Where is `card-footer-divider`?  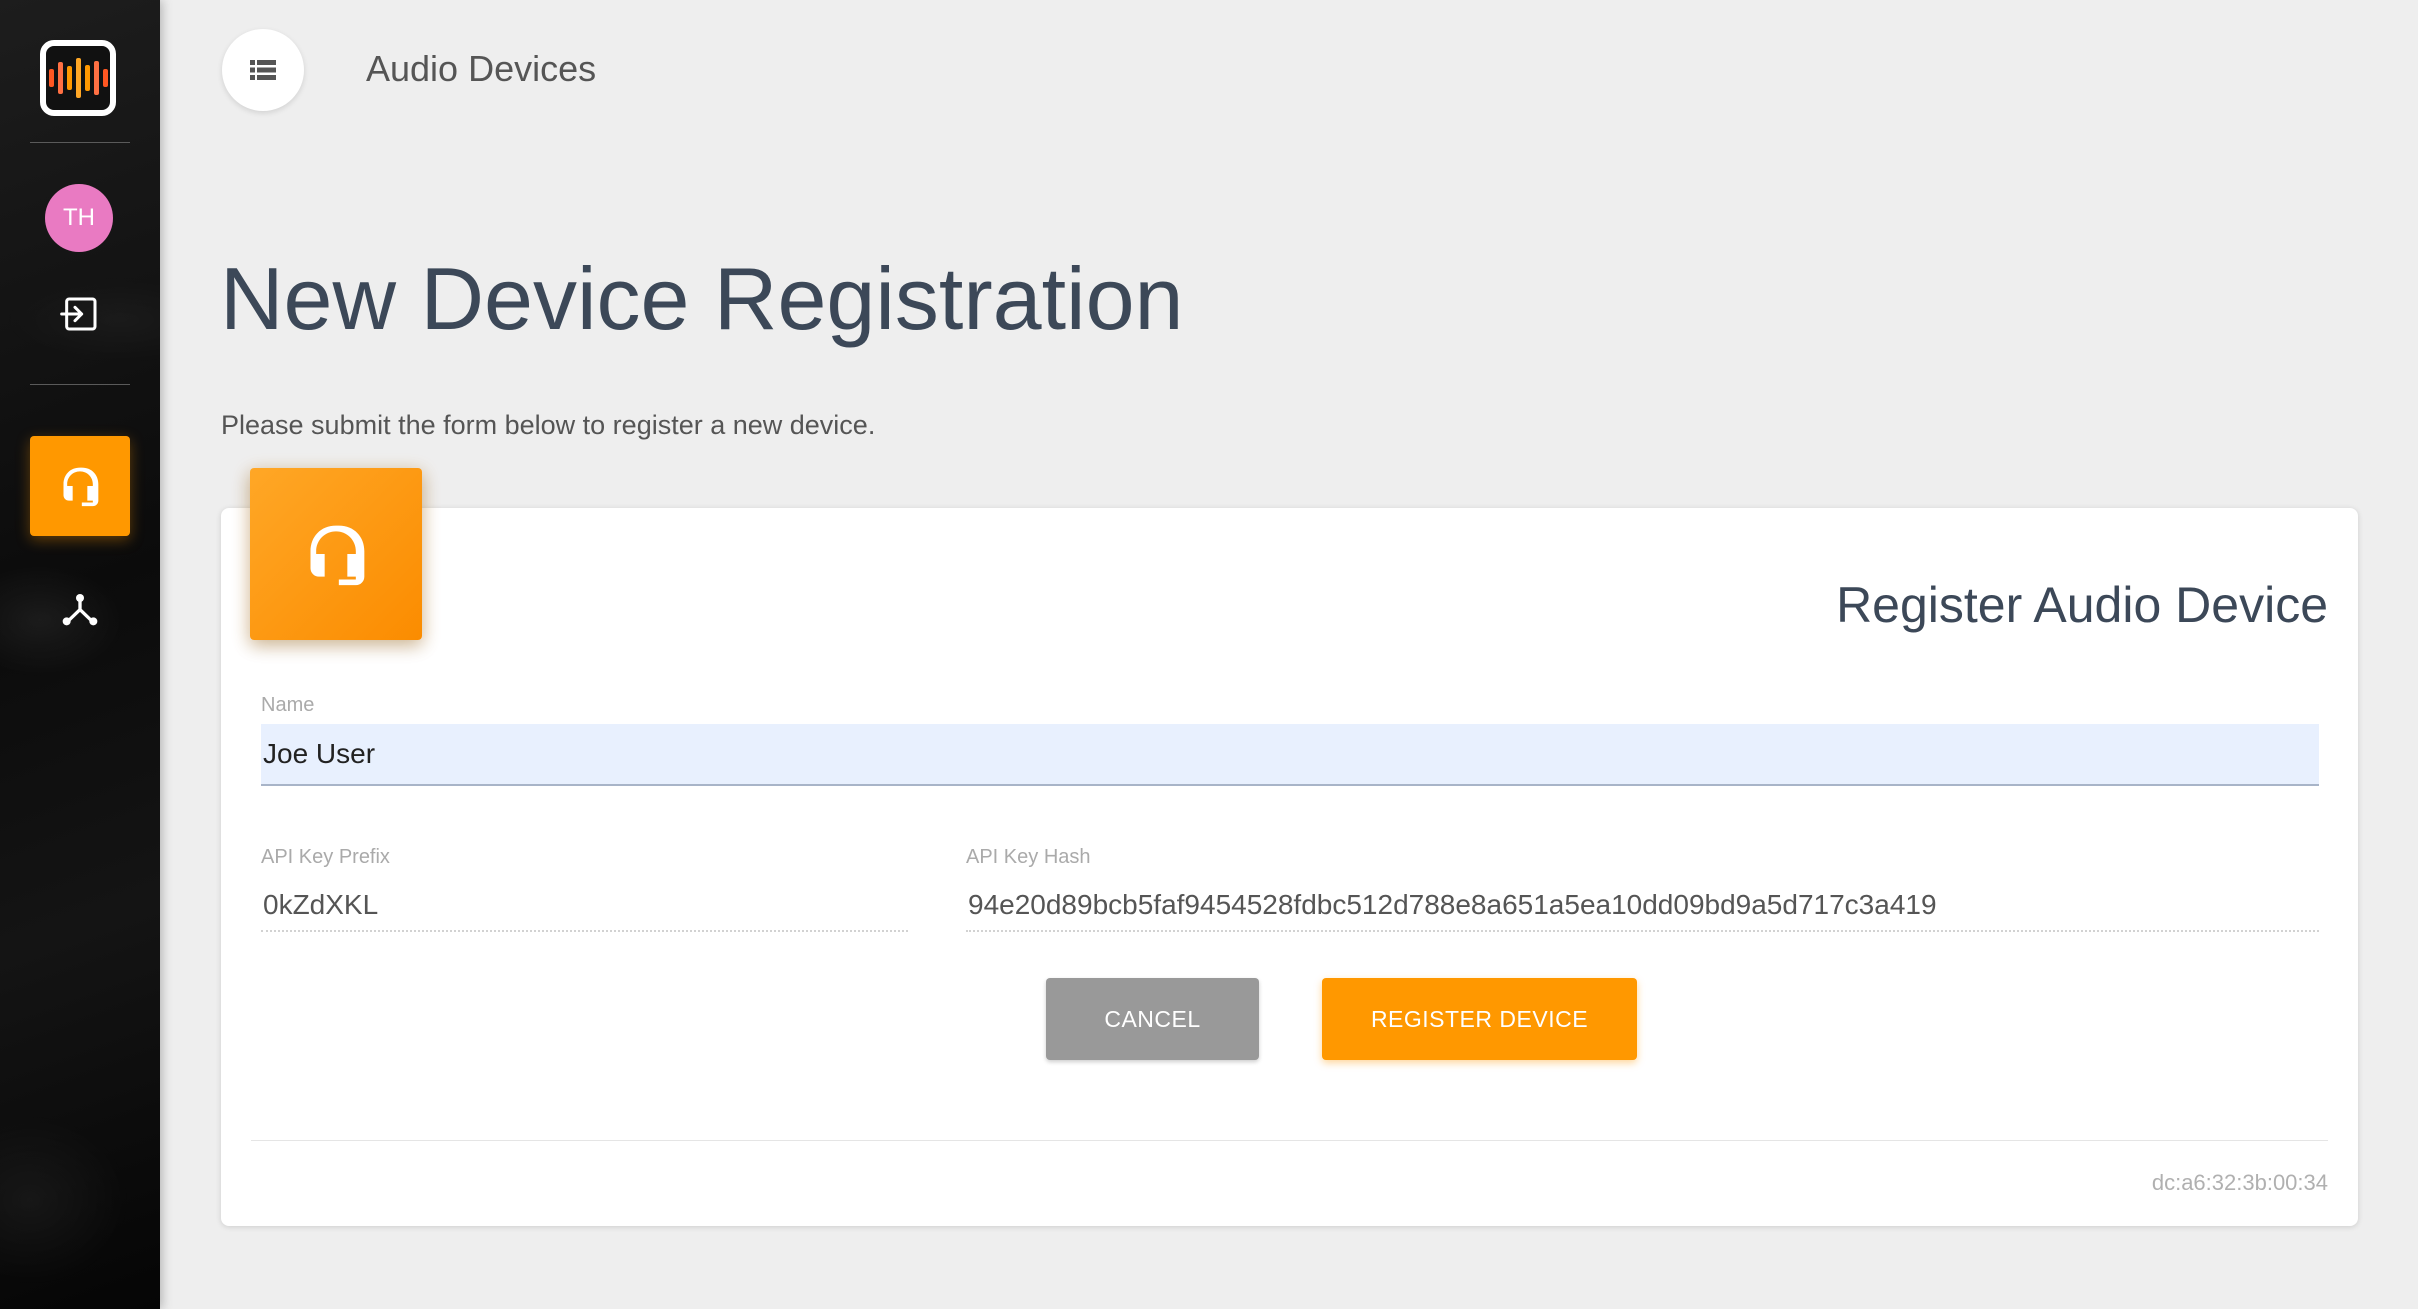 card-footer-divider is located at coordinates (1289, 1140).